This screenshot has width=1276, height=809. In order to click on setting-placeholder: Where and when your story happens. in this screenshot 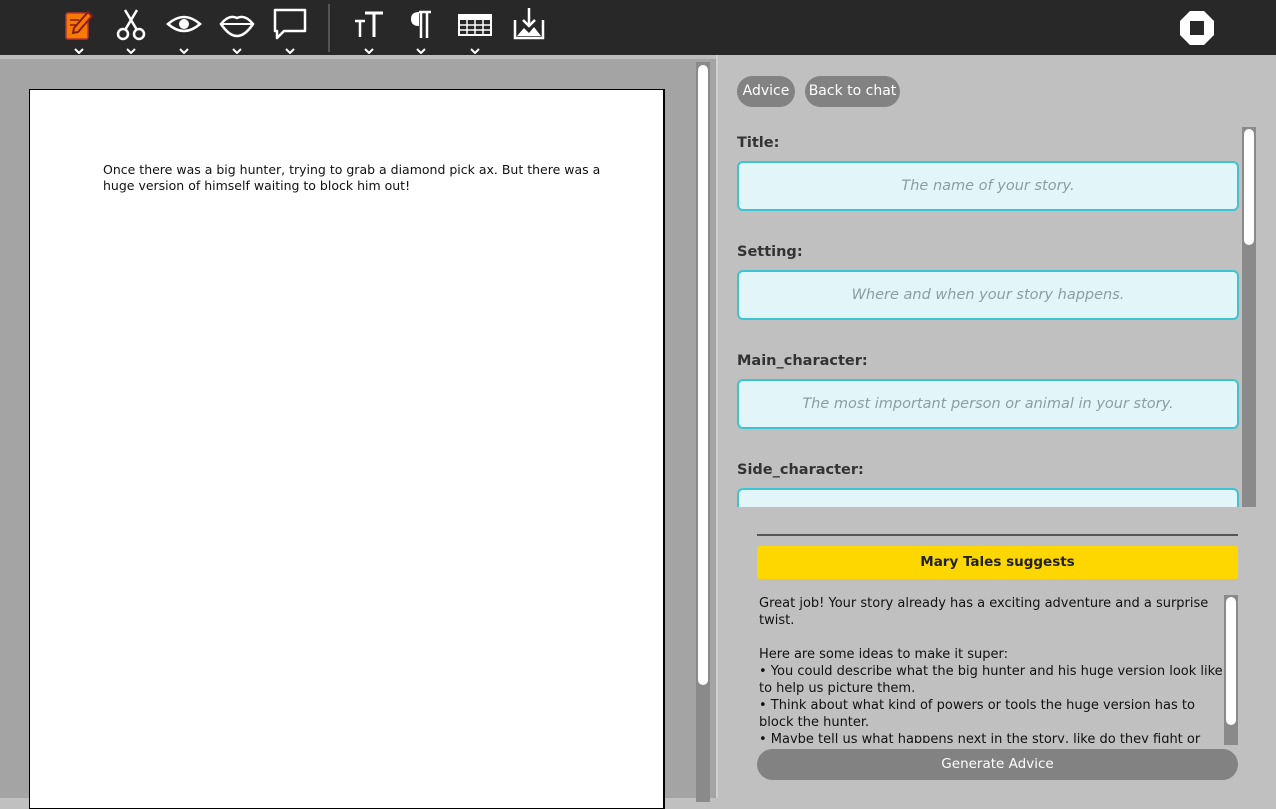, I will do `click(988, 295)`.